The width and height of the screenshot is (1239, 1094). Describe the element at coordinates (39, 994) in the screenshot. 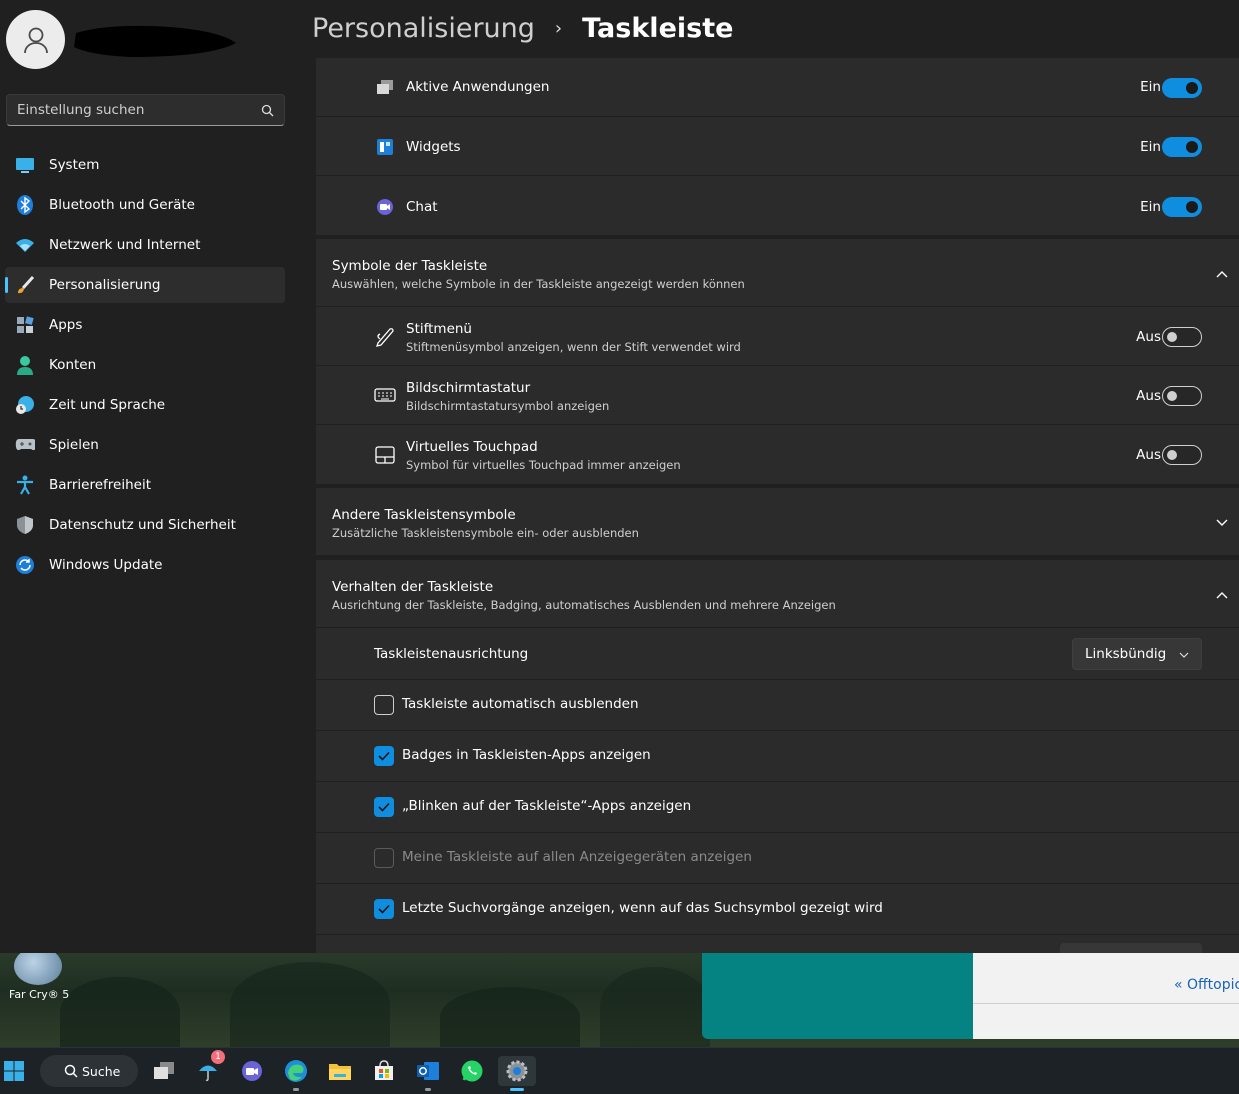

I see `shortcut-label: Far Cry® 5` at that location.